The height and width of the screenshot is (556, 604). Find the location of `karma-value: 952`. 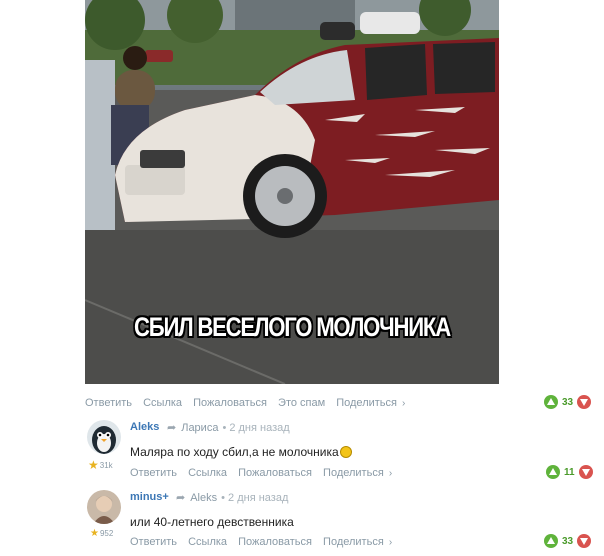

karma-value: 952 is located at coordinates (106, 533).